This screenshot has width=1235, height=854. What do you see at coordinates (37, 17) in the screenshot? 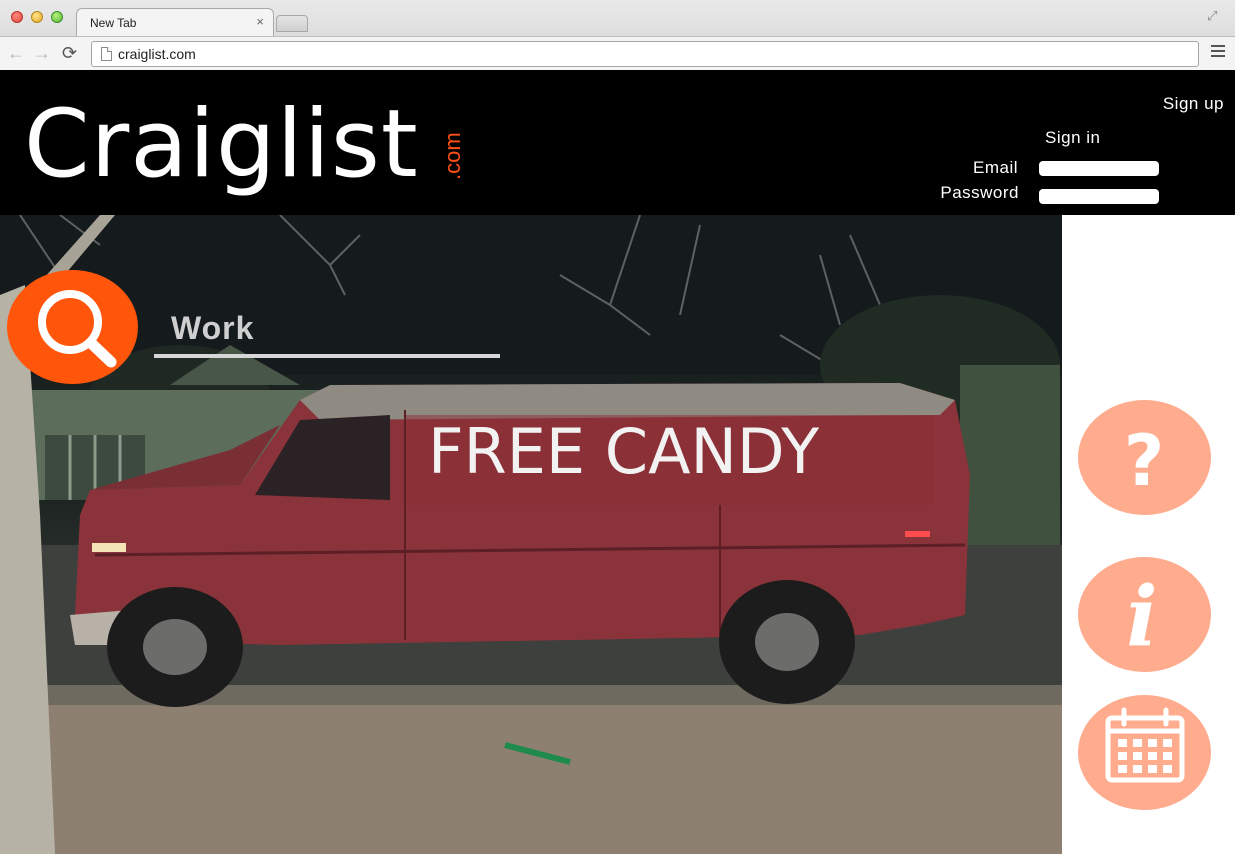
I see `minimize-window-button` at bounding box center [37, 17].